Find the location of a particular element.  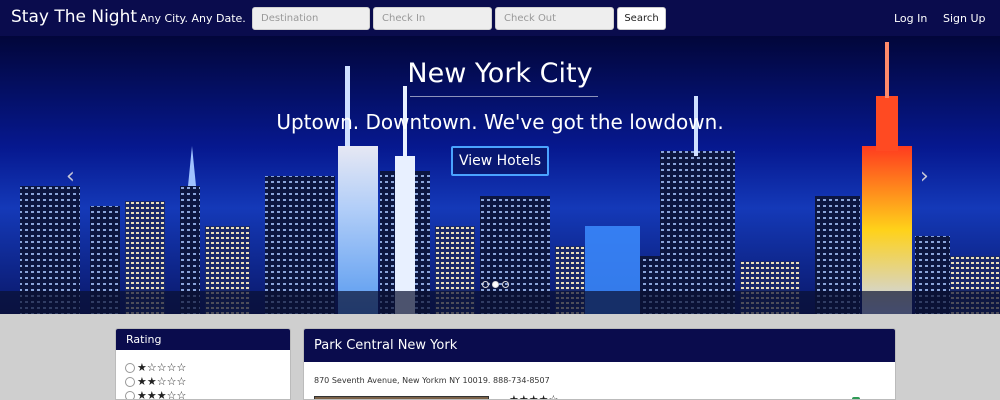

rating-stars: ★★☆☆☆ is located at coordinates (162, 381).